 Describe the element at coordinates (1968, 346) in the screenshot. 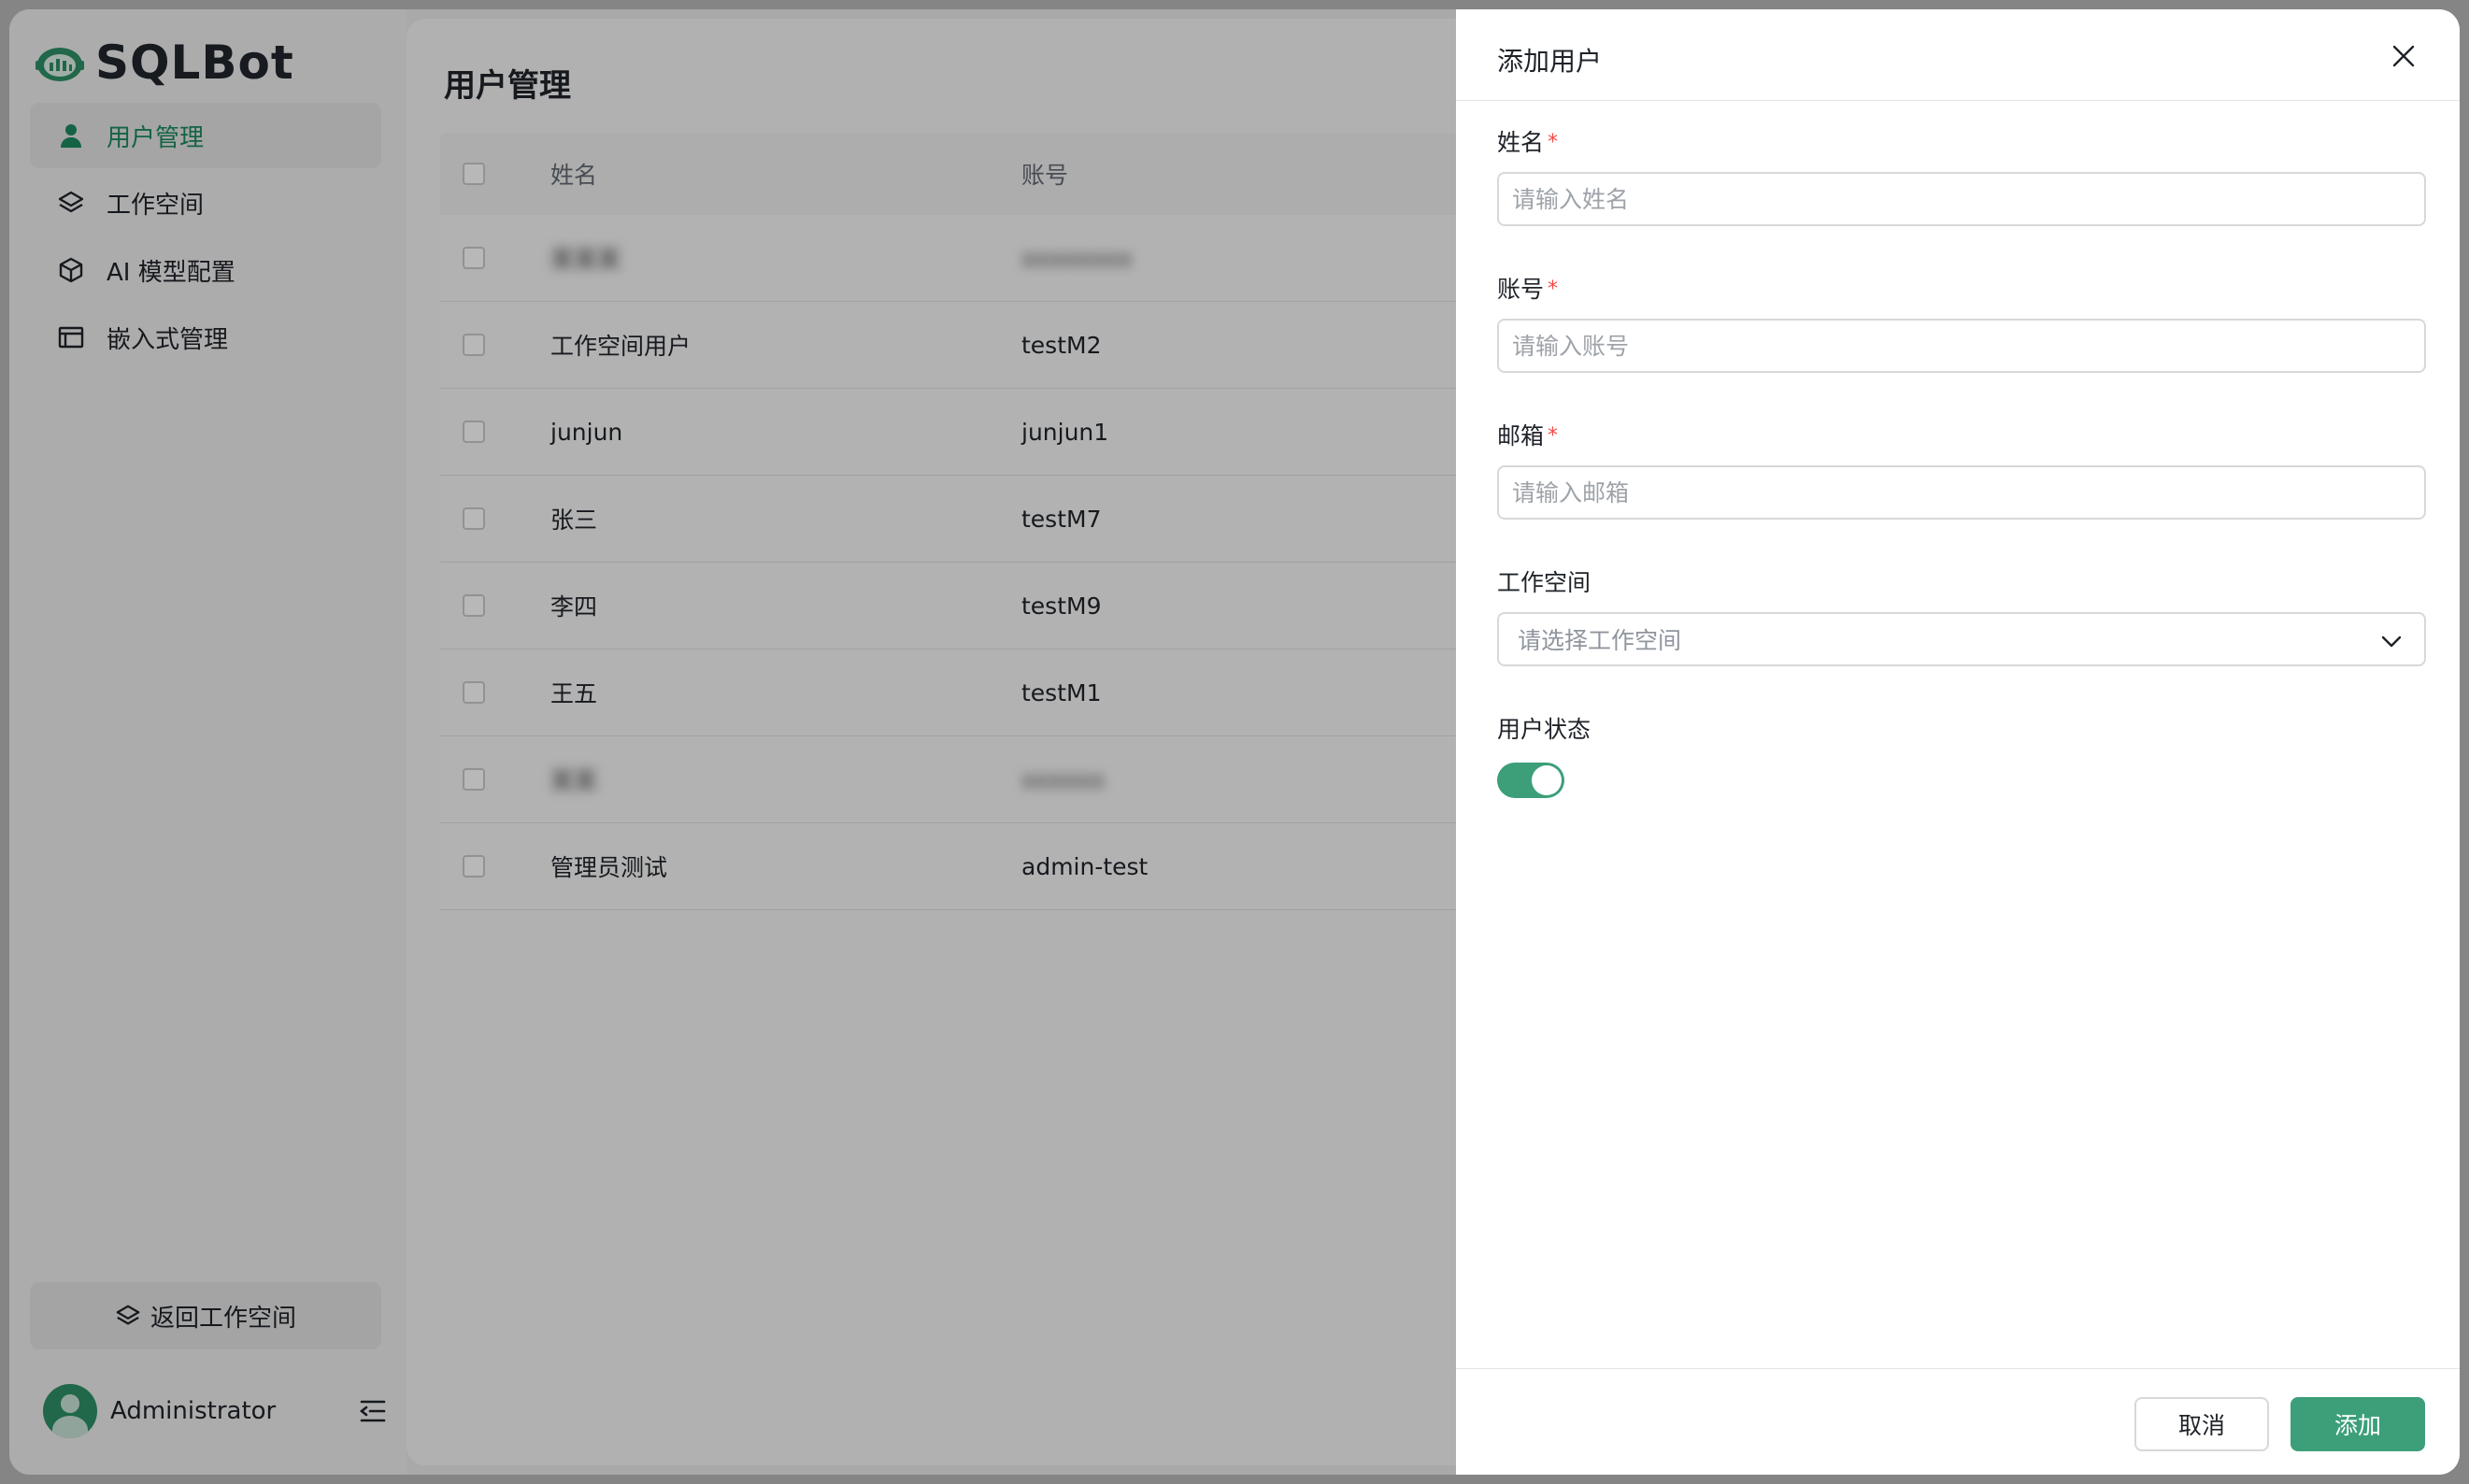

I see `account-input` at that location.